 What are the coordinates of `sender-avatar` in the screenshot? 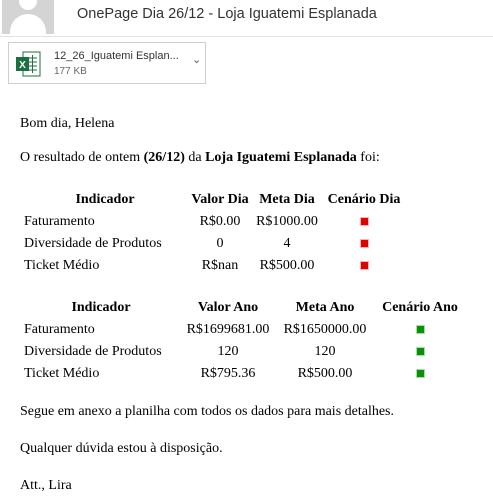 It's located at (28, 17).